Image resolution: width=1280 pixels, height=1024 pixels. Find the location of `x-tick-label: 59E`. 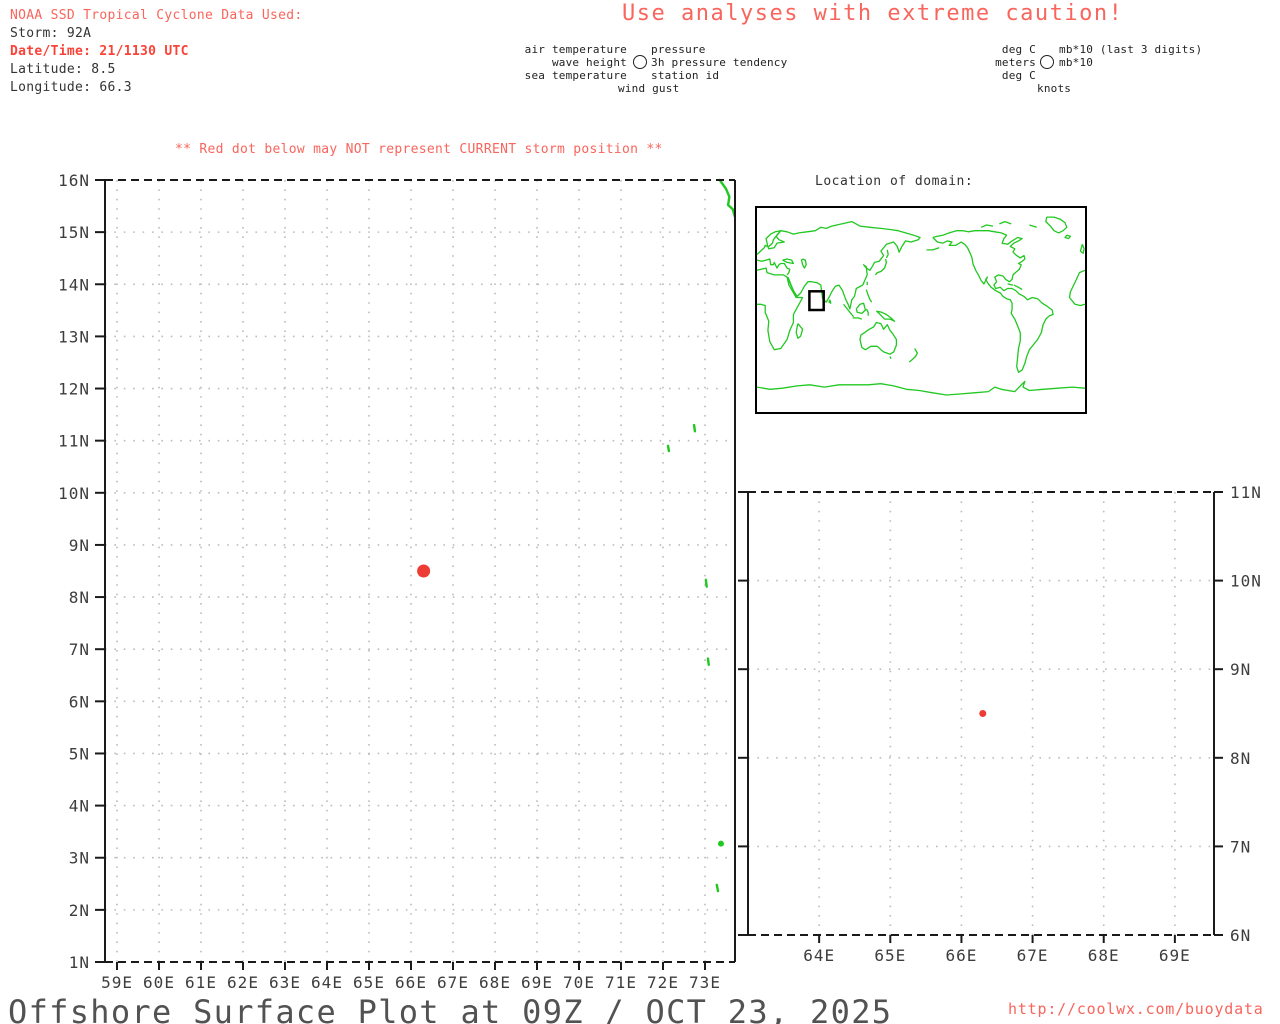

x-tick-label: 59E is located at coordinates (117, 982).